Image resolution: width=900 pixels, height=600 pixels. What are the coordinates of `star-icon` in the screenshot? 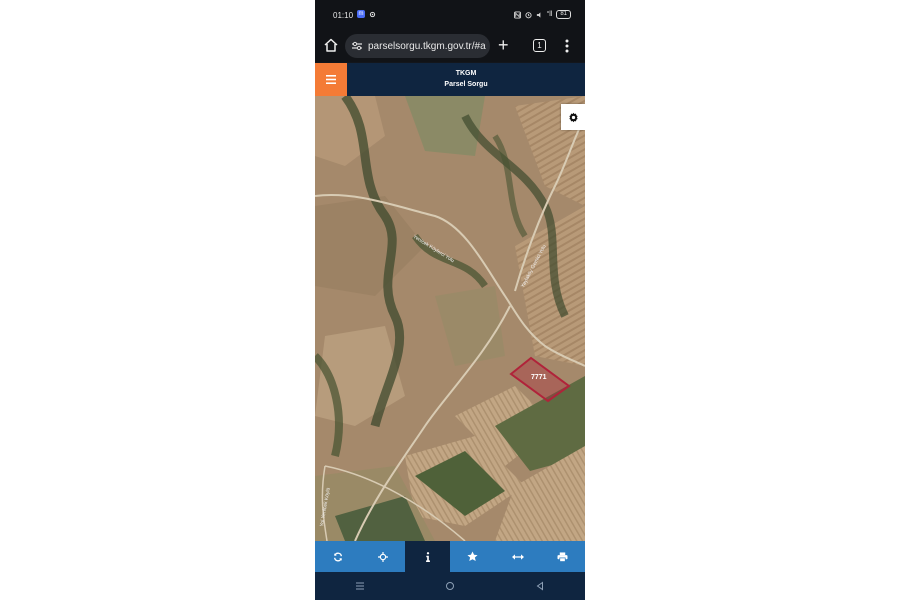 It's located at (472, 556).